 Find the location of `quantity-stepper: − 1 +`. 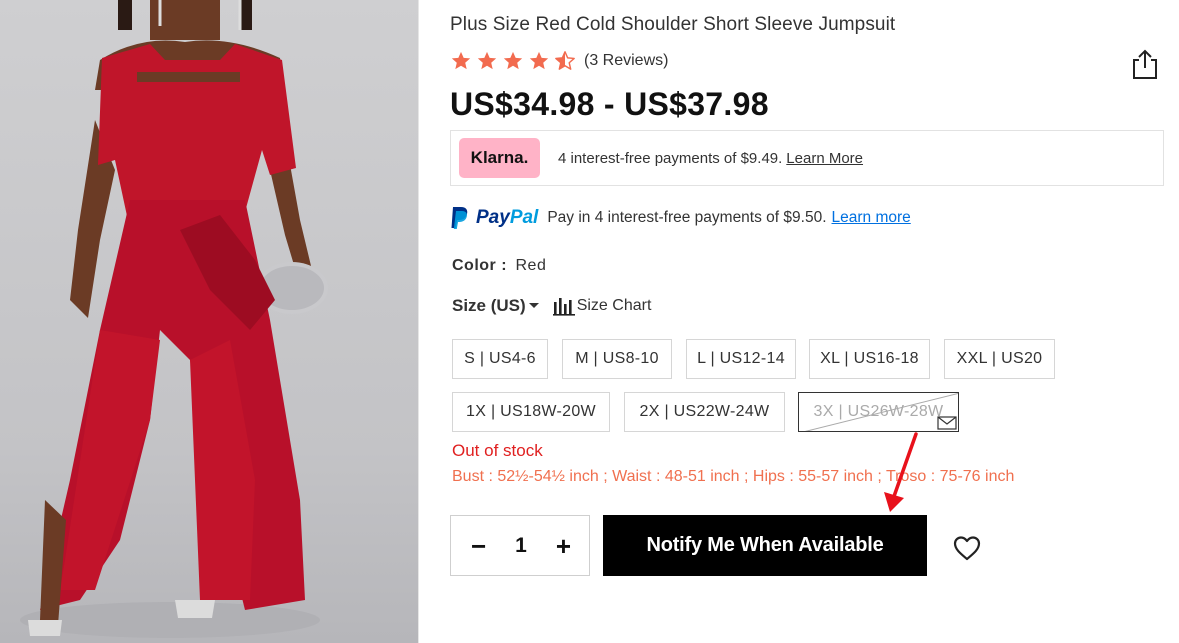

quantity-stepper: − 1 + is located at coordinates (520, 545).